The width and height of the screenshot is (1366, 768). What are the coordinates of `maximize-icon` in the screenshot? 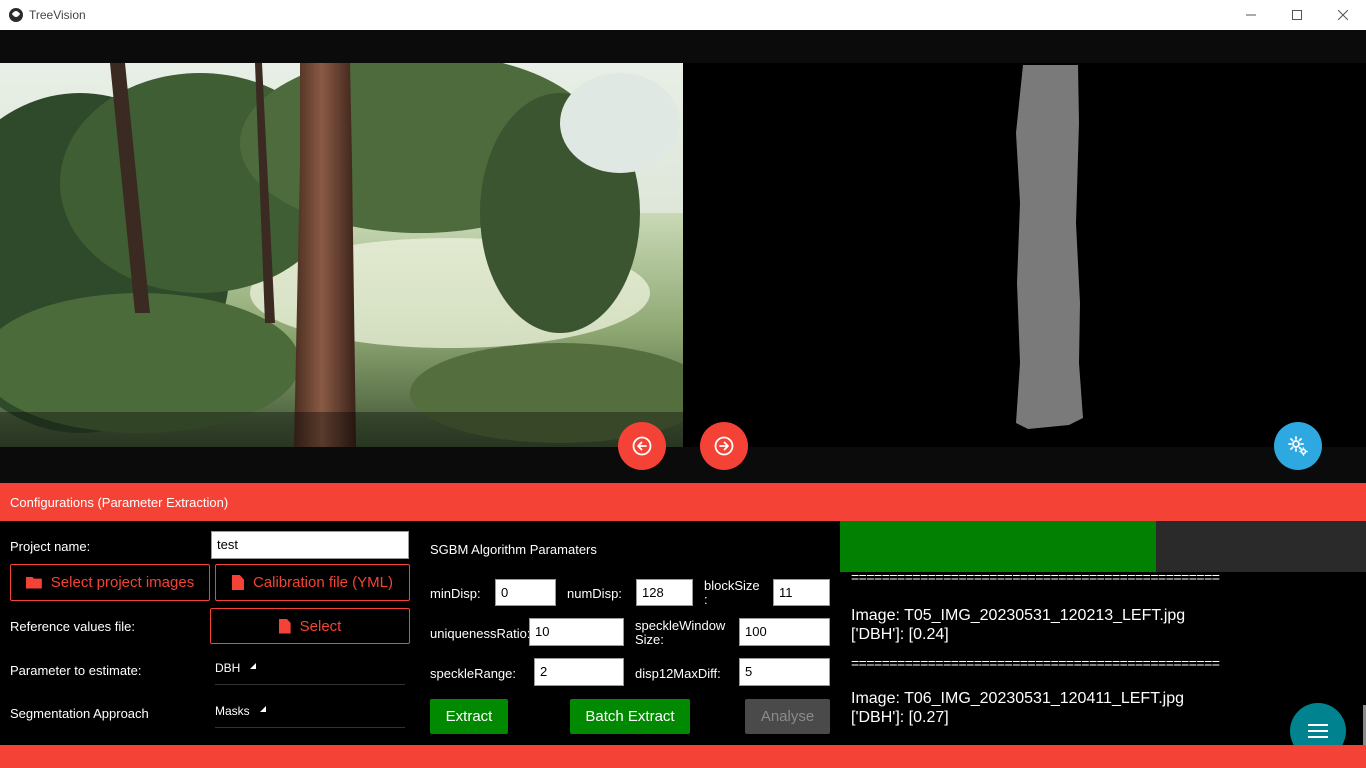 It's located at (1297, 15).